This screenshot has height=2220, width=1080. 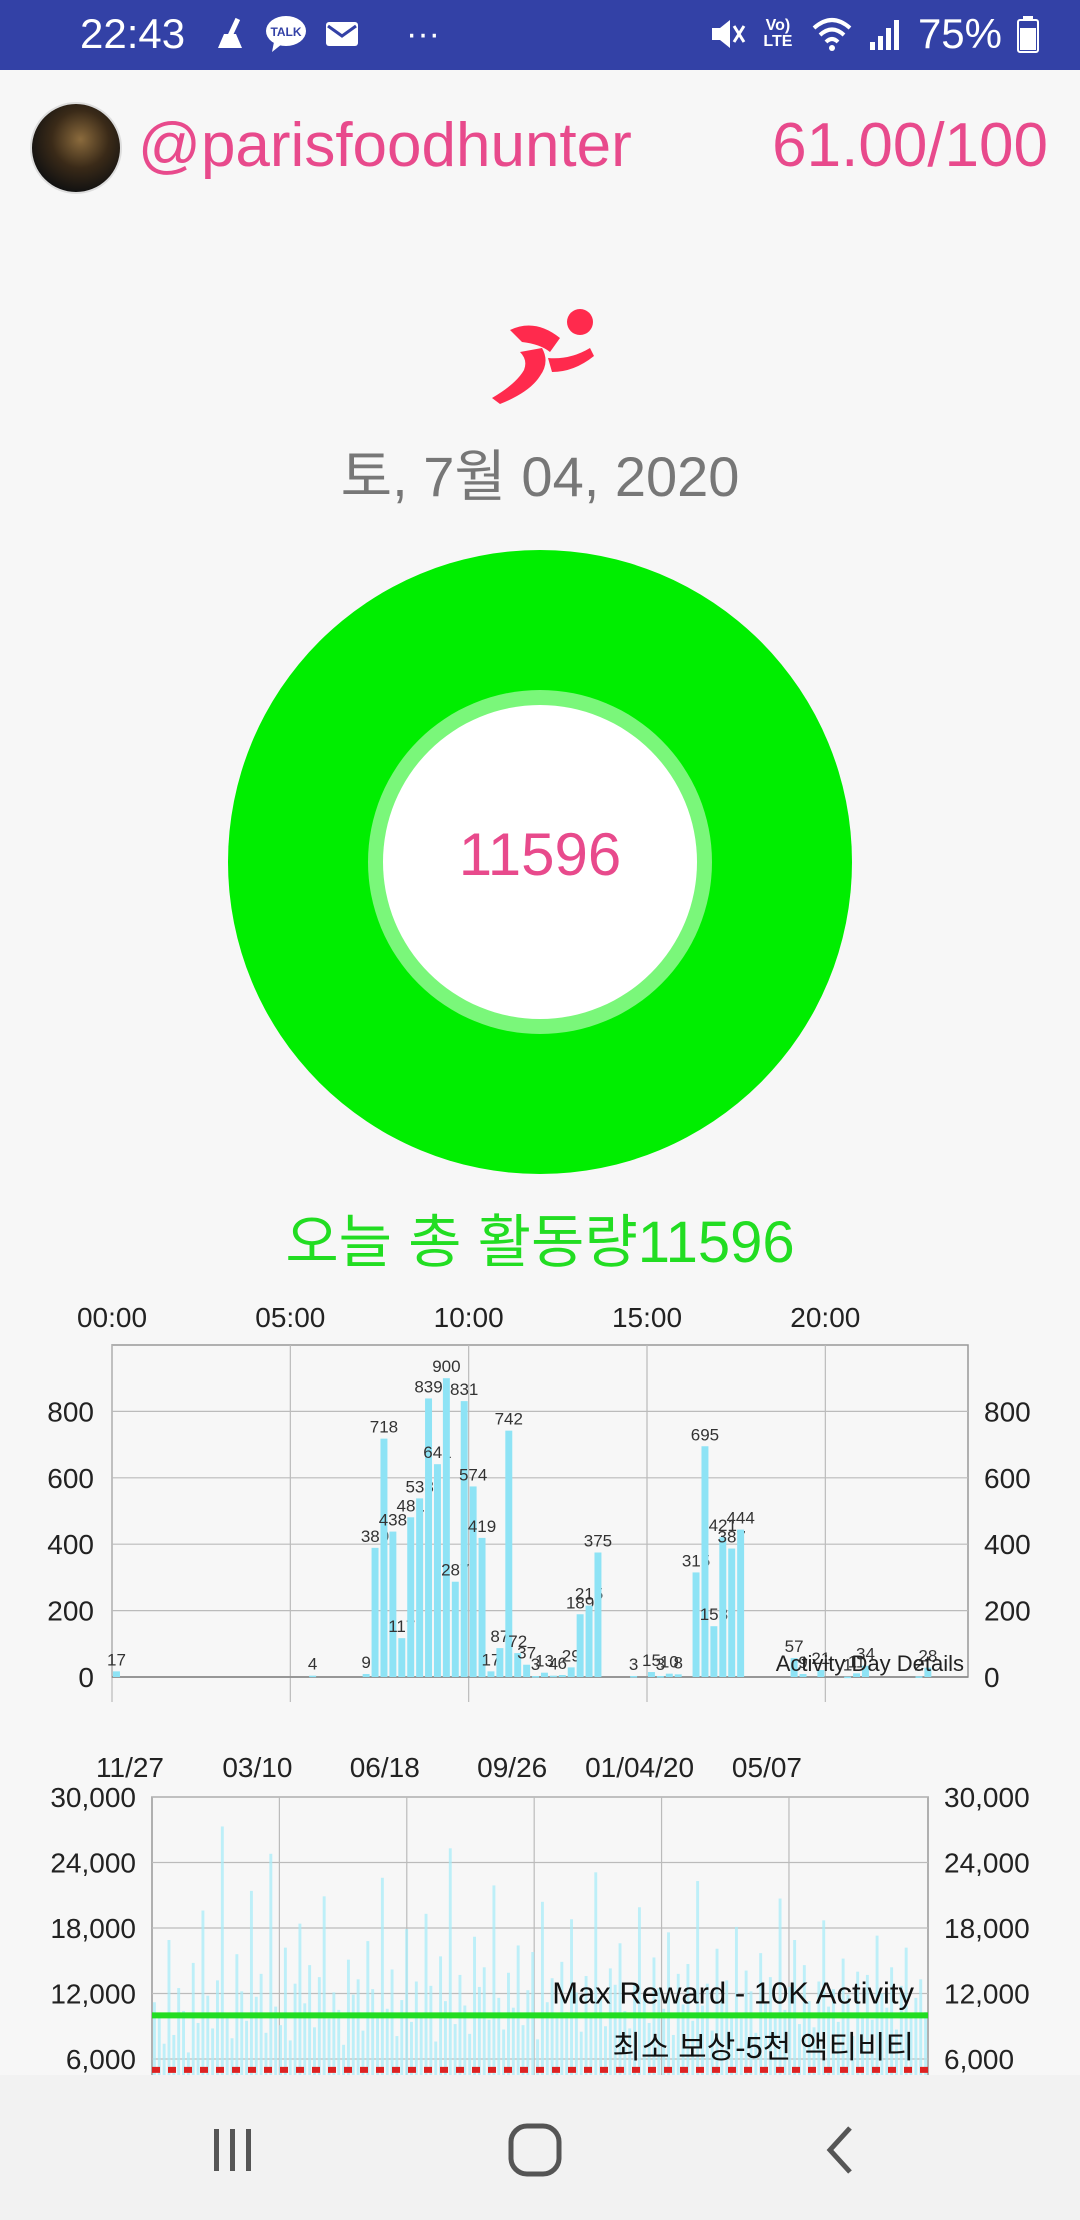 What do you see at coordinates (93, 1797) in the screenshot?
I see `y-tick-label-left: 30,000` at bounding box center [93, 1797].